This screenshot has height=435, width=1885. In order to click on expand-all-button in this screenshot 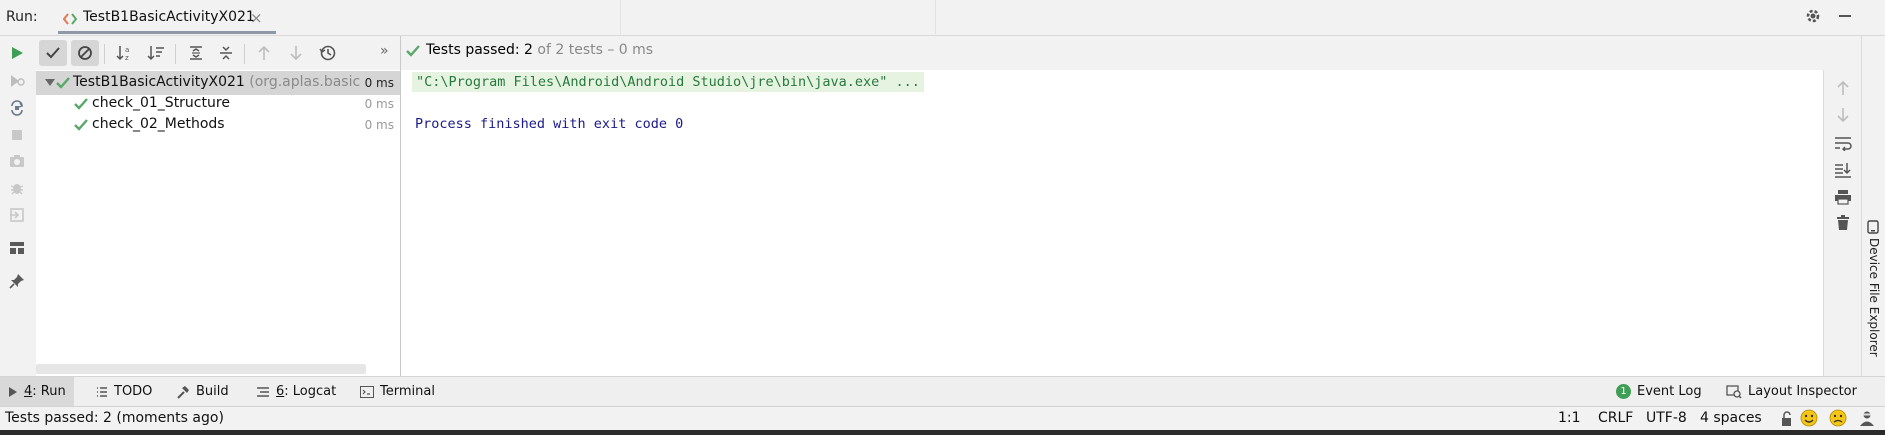, I will do `click(196, 53)`.